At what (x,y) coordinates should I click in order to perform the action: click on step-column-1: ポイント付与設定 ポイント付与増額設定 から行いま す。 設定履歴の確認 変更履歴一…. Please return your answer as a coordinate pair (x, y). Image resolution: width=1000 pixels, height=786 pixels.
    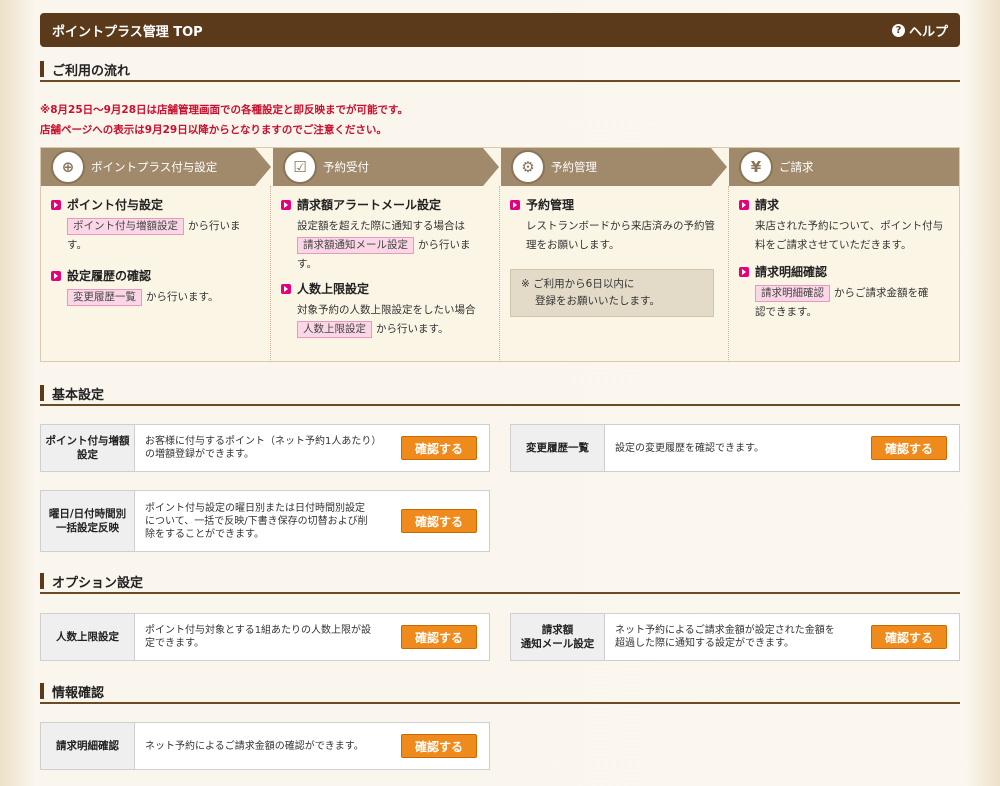
    Looking at the image, I should click on (156, 274).